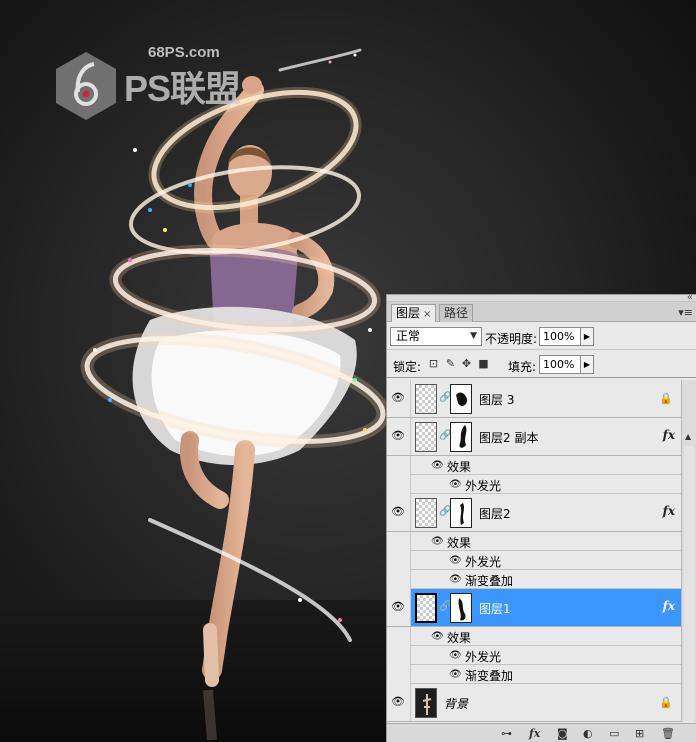 Image resolution: width=696 pixels, height=742 pixels. I want to click on blend-mode-select: 正常 ▼, so click(436, 336).